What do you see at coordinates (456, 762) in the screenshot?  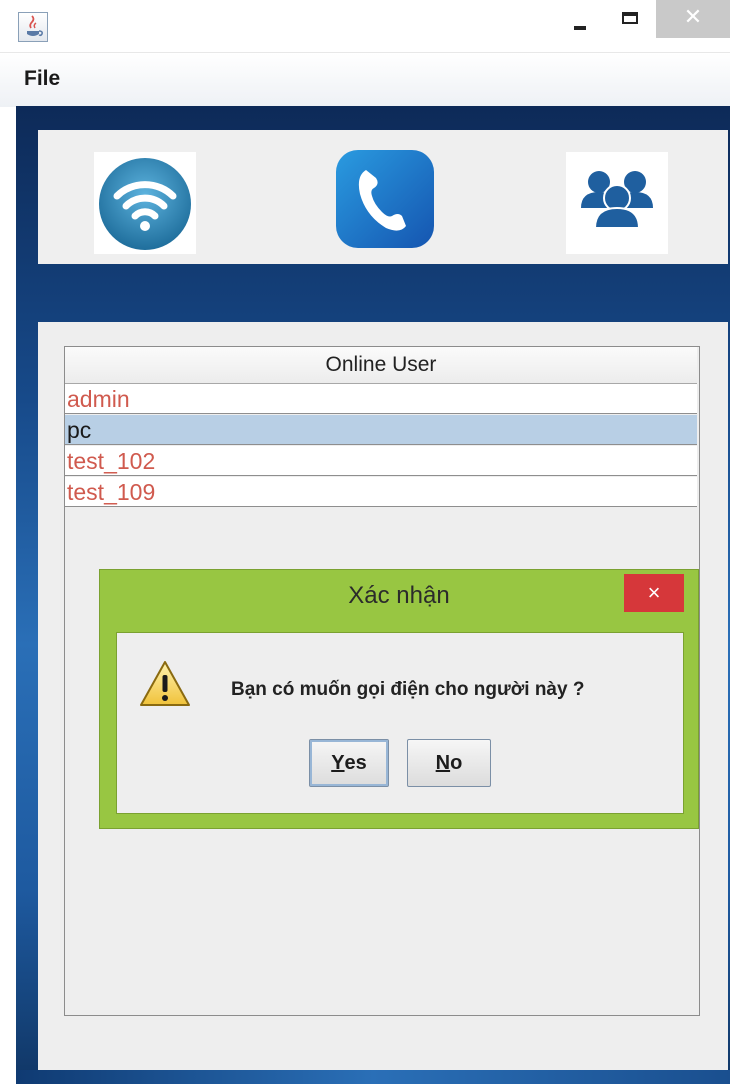 I see `no-label-rest: o` at bounding box center [456, 762].